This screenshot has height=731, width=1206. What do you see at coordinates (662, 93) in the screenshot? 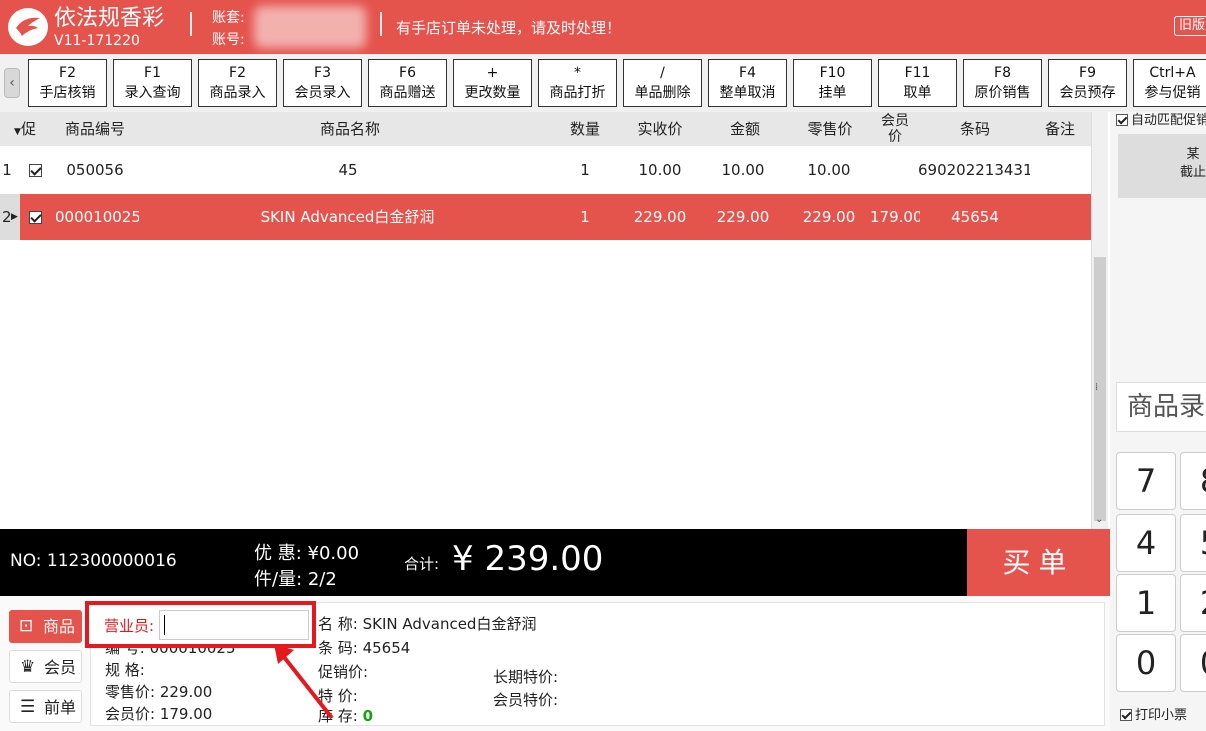
I see `toolbar-button-label: 单品删除` at bounding box center [662, 93].